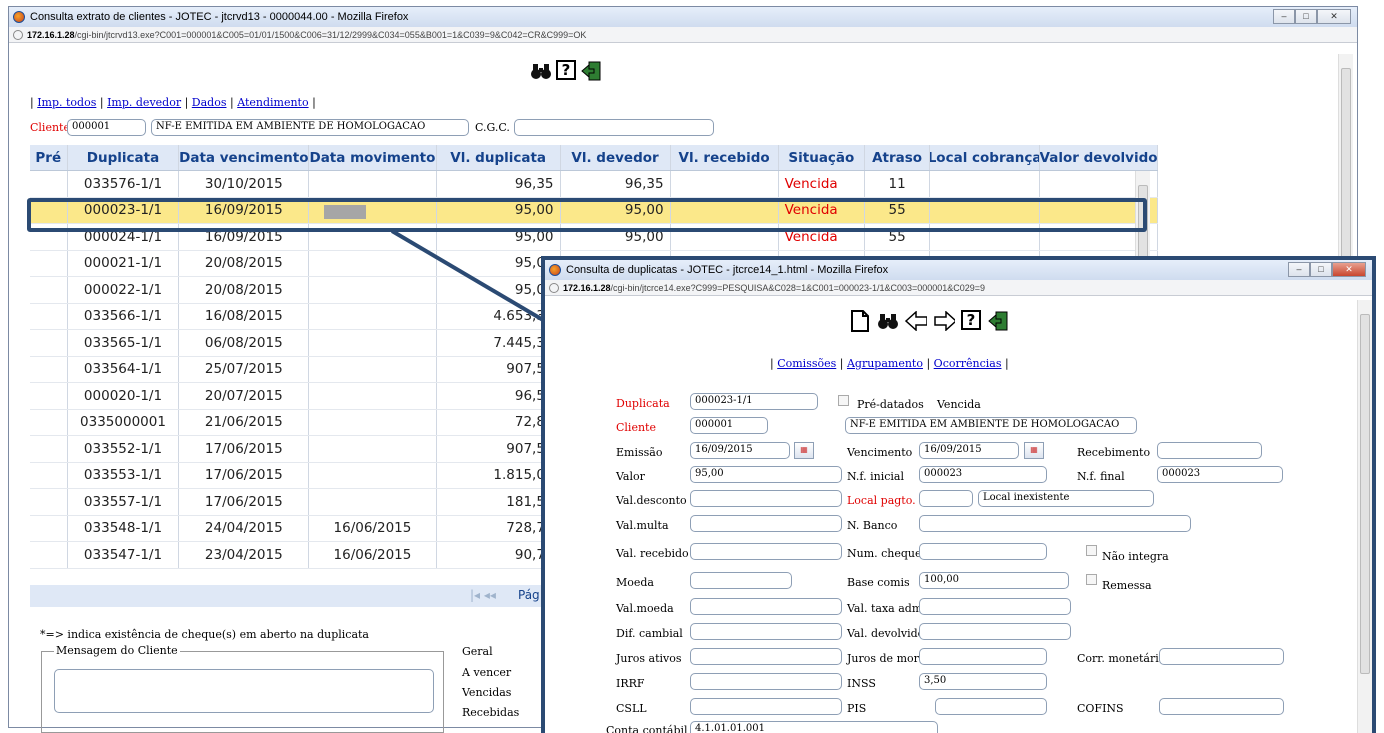 This screenshot has width=1384, height=733. What do you see at coordinates (991, 706) in the screenshot?
I see `pis-input` at bounding box center [991, 706].